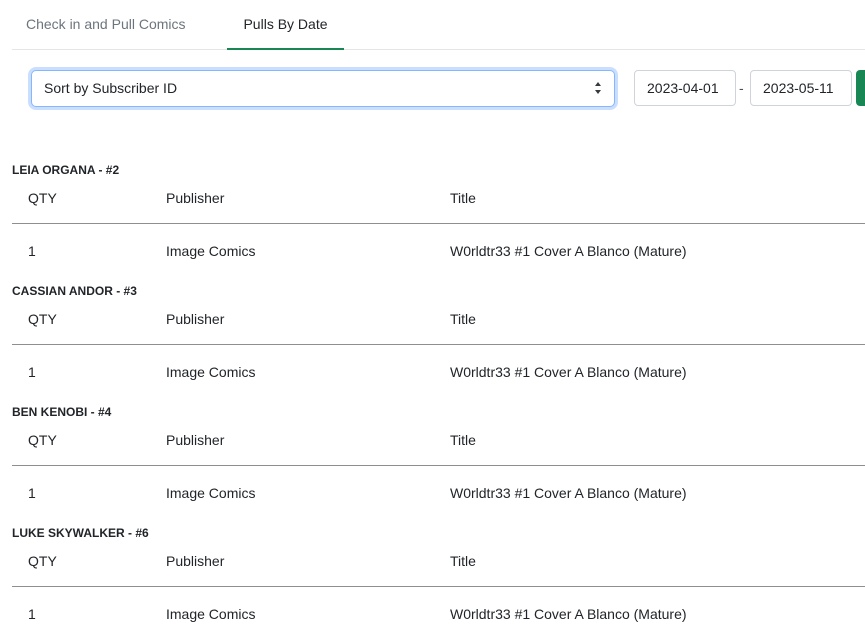  I want to click on sort-select: Sort by Subscriber ID, so click(323, 88).